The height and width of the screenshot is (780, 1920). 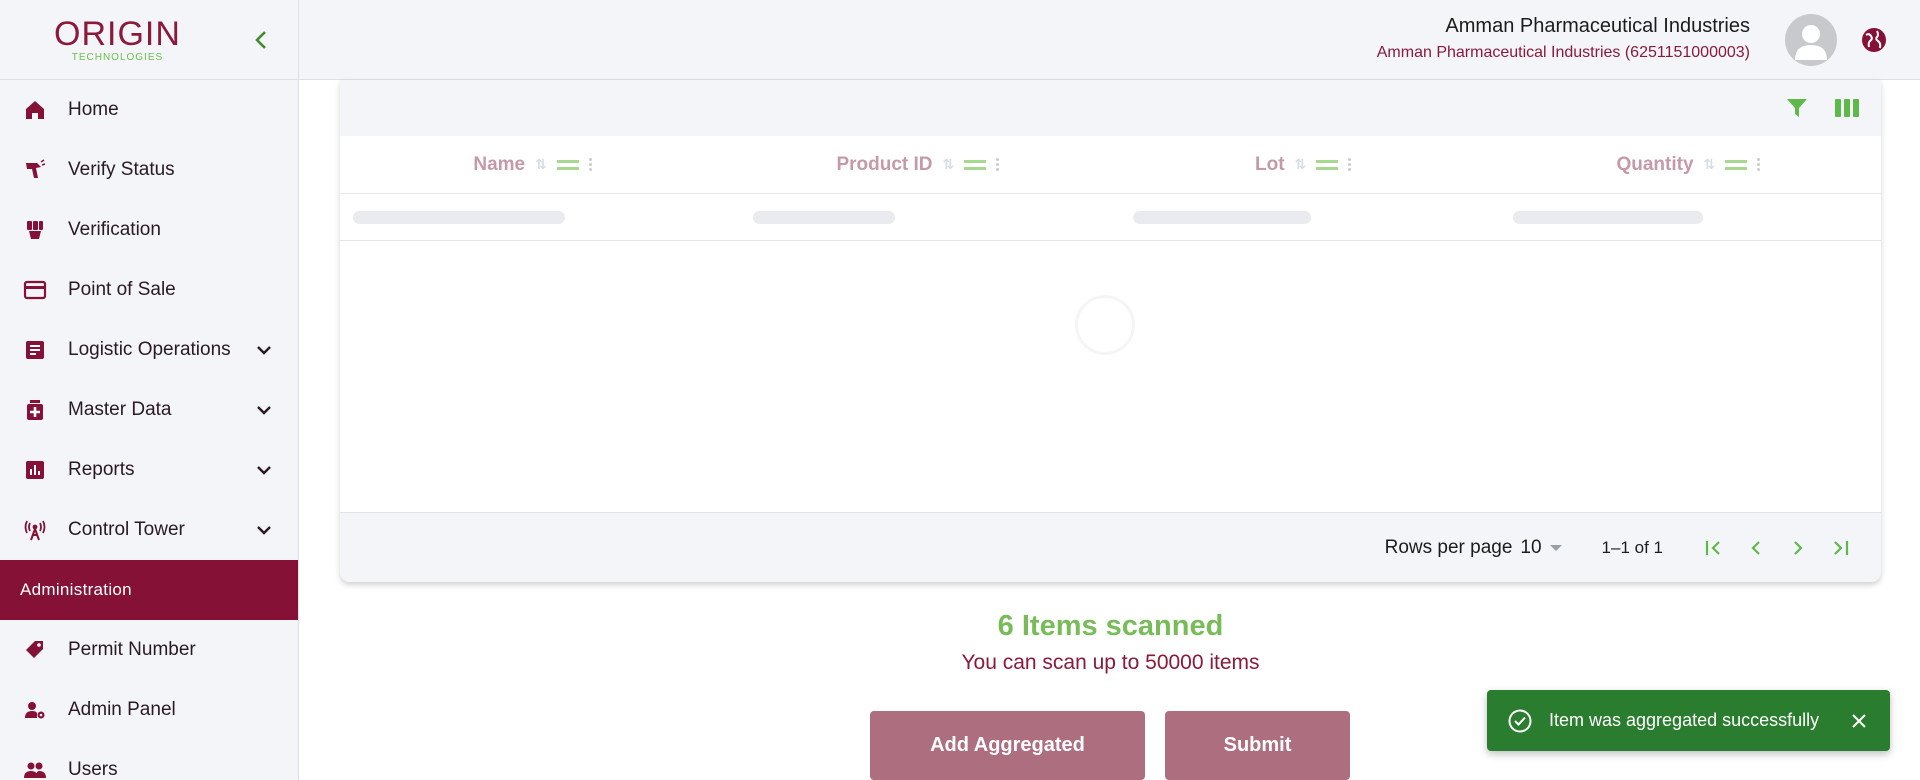 I want to click on origin-logo: ORIGIN TECHNOLOGIES, so click(x=117, y=40).